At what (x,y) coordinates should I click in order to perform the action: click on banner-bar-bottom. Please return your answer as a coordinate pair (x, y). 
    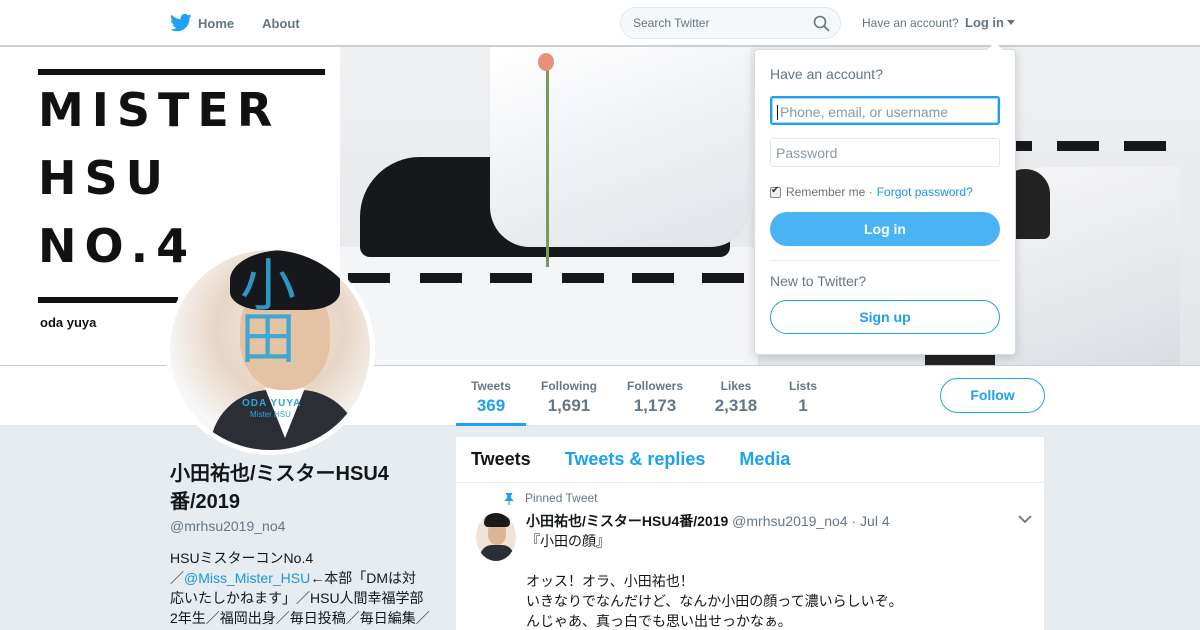
    Looking at the image, I should click on (108, 300).